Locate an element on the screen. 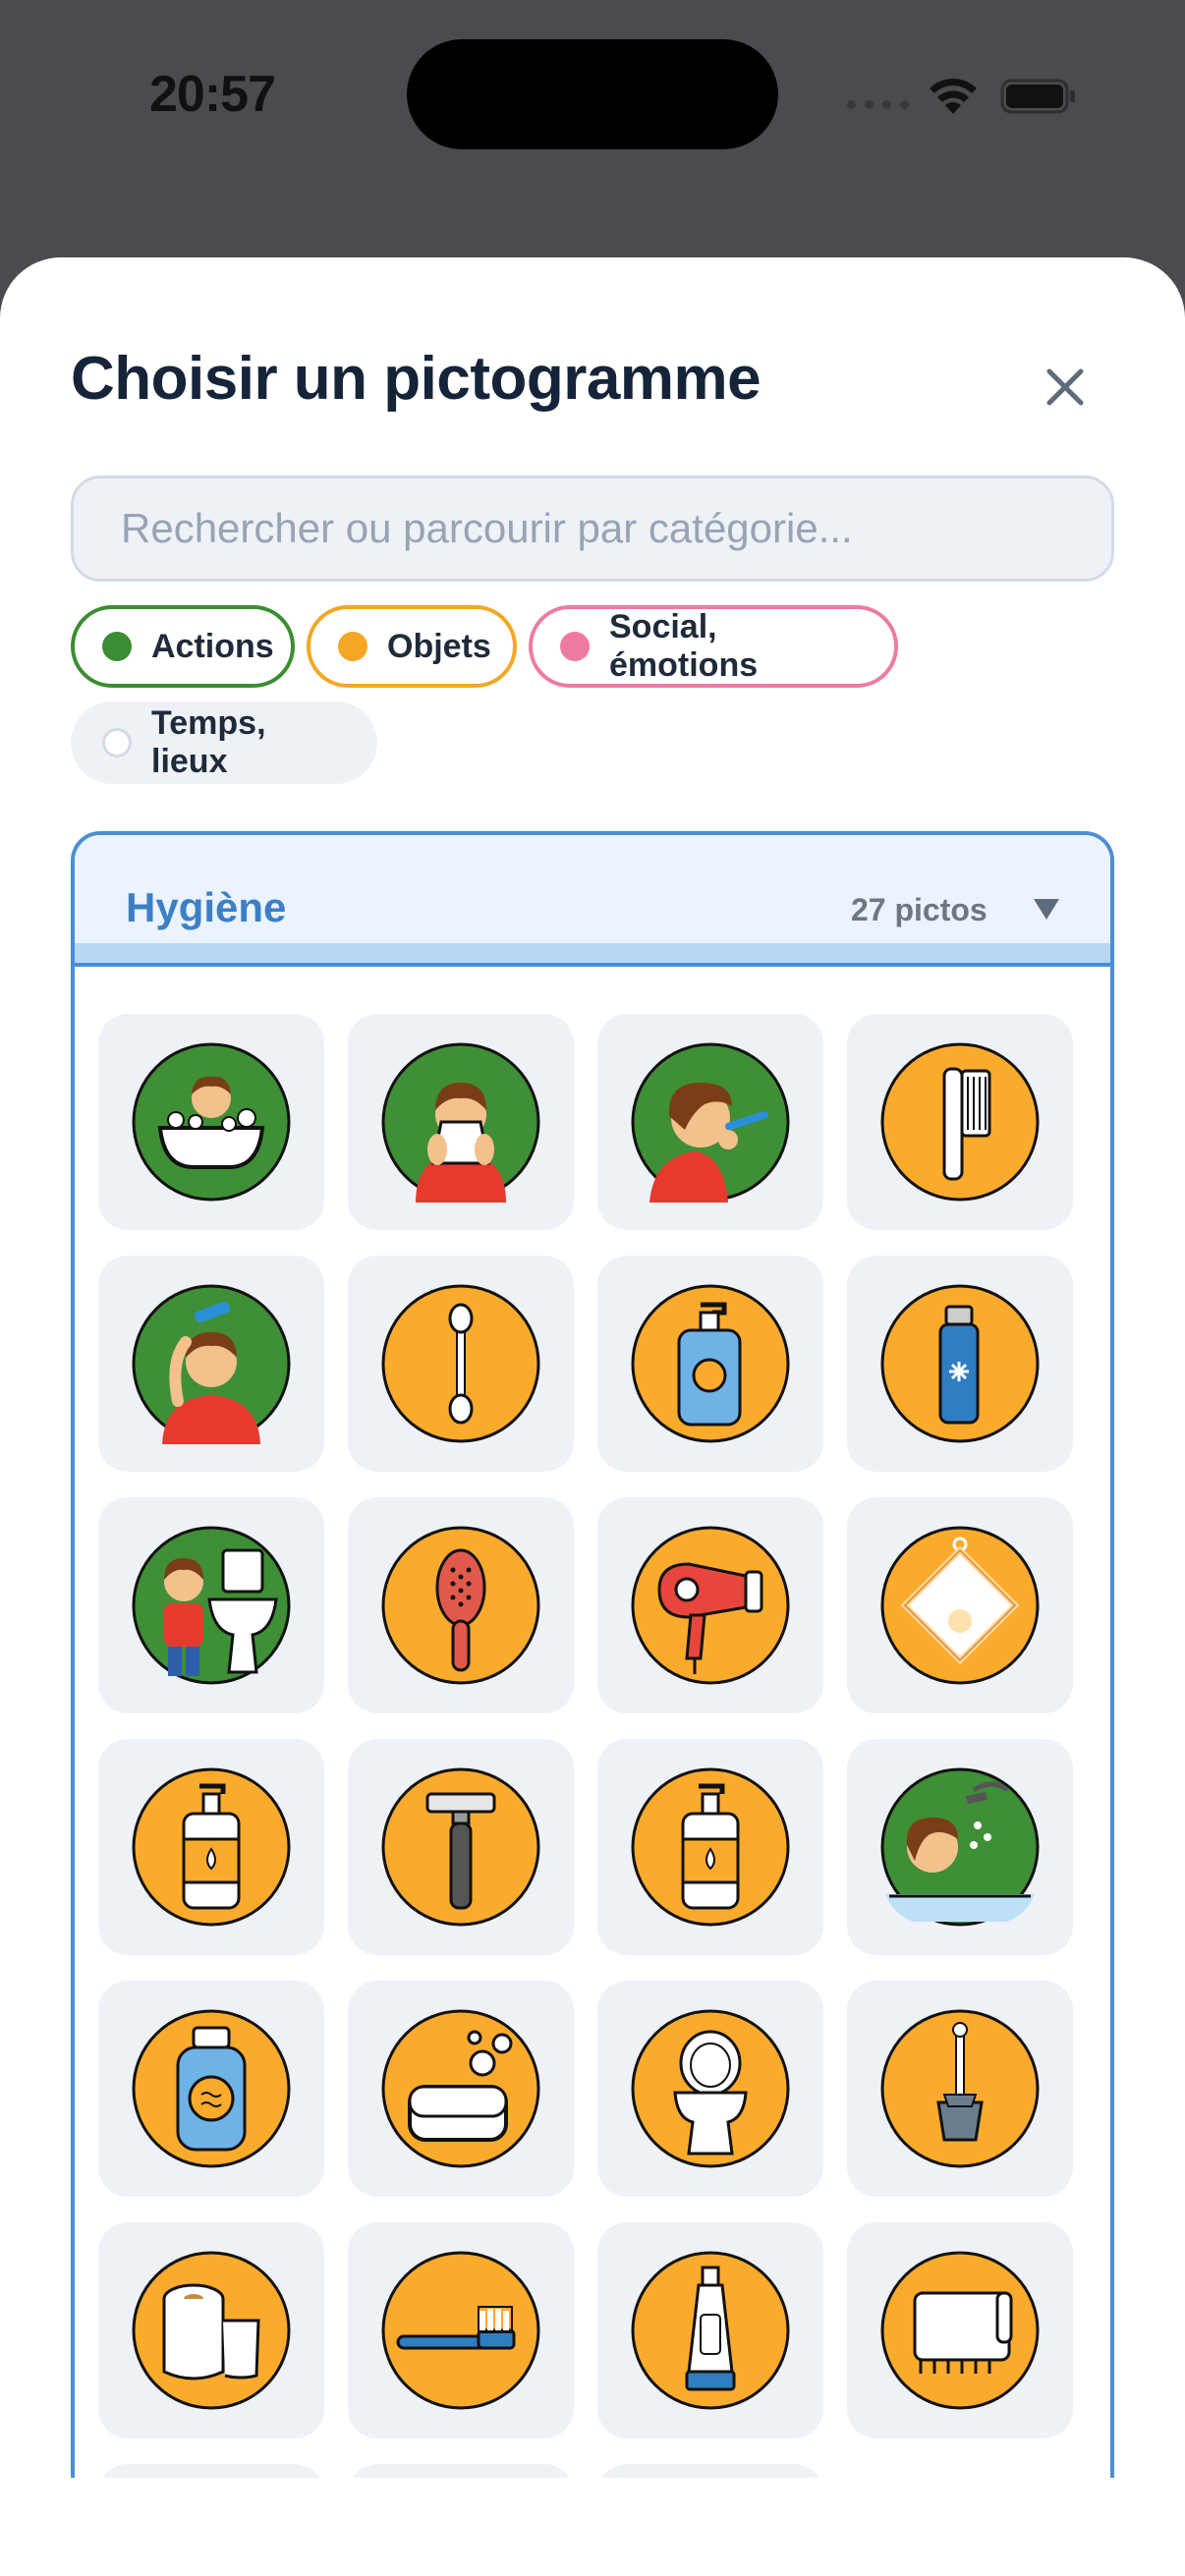  category-title: Hygiène is located at coordinates (207, 907).